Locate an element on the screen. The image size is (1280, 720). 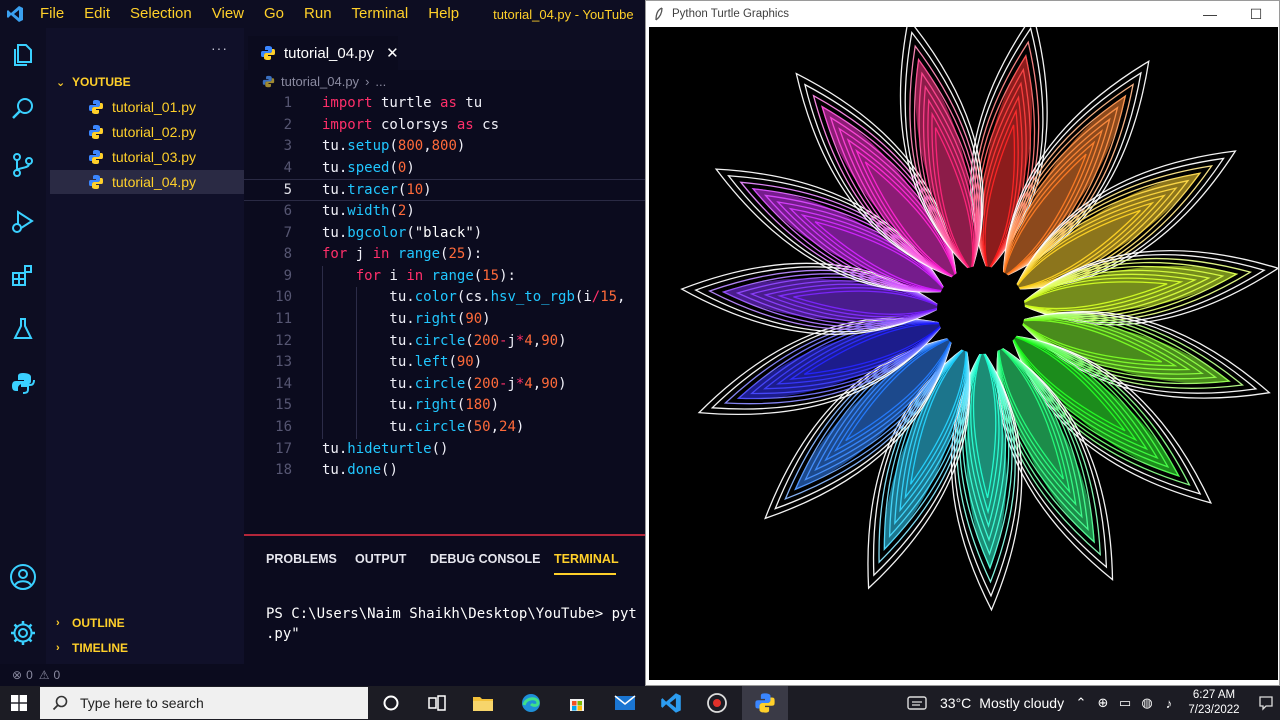
code-line: 18 tu.done() is located at coordinates (444, 471).